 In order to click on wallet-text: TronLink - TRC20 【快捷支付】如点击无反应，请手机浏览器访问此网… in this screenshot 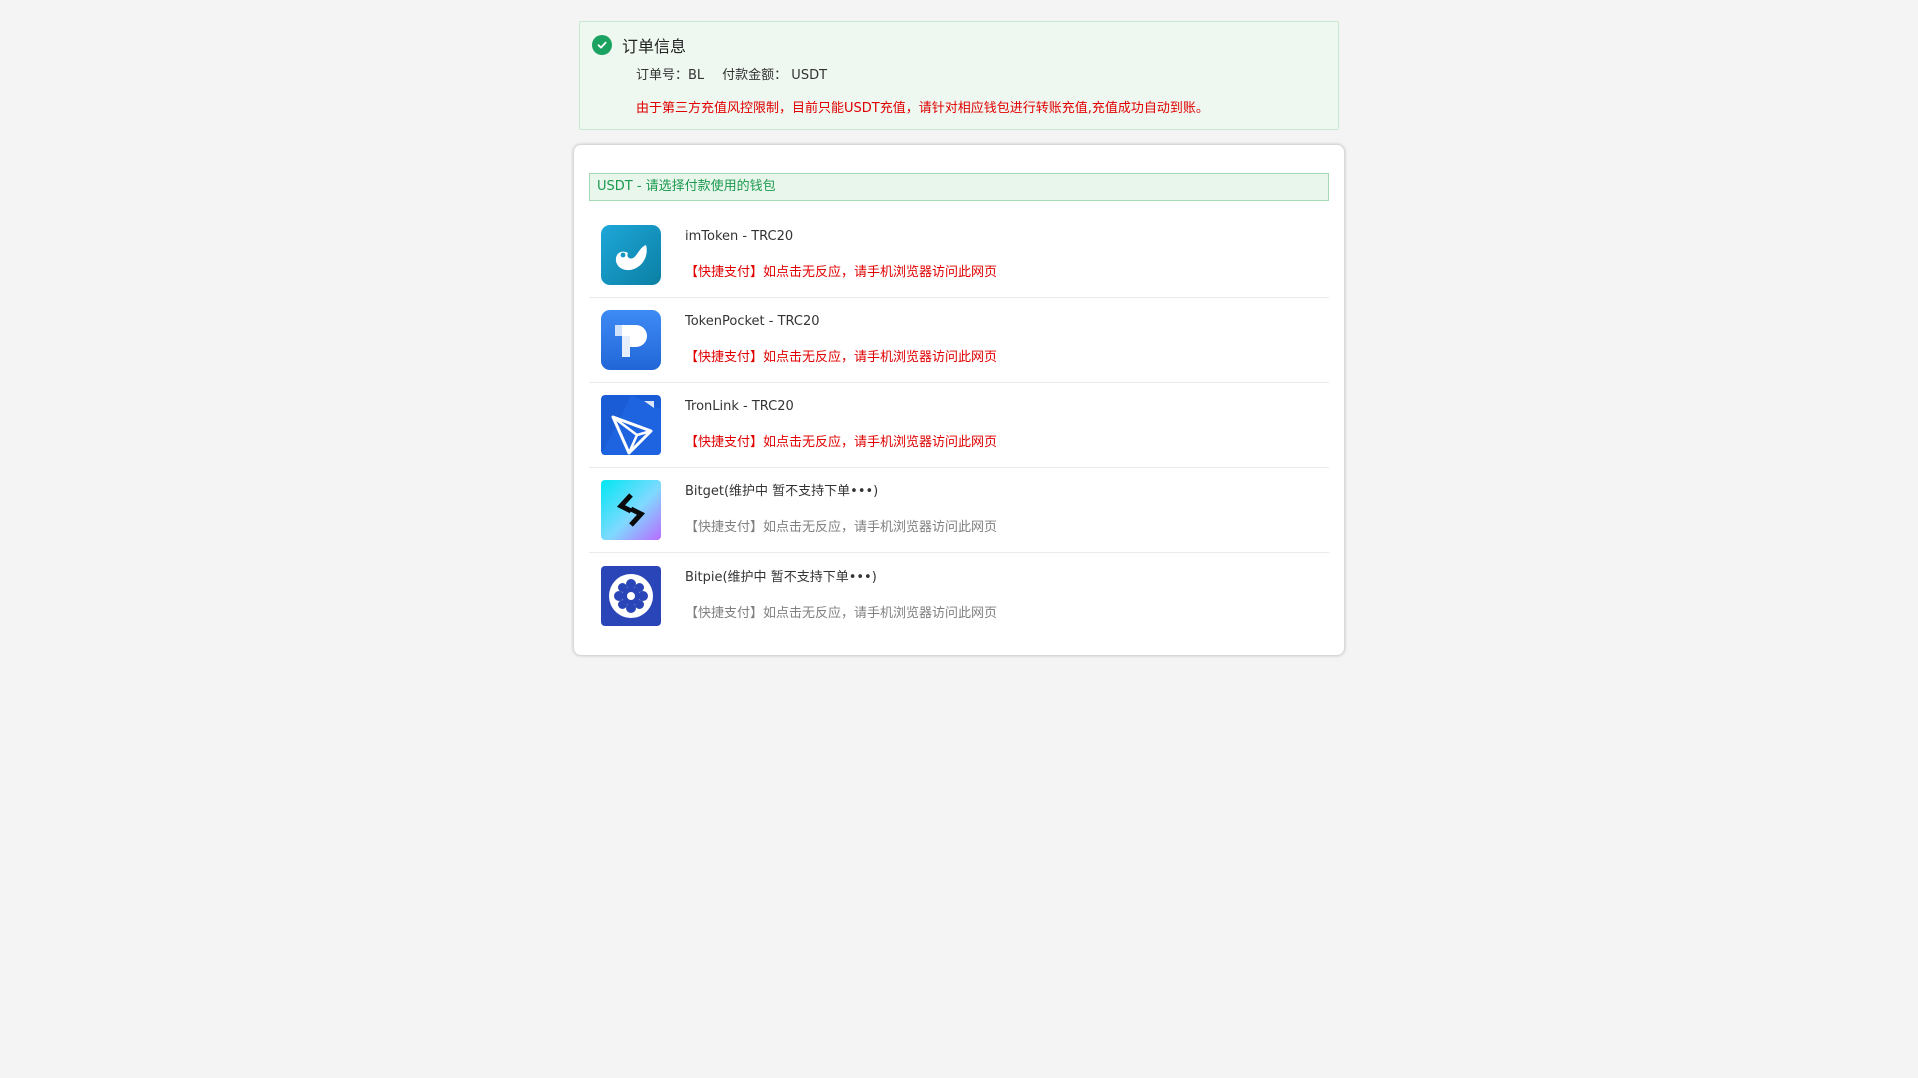, I will do `click(841, 425)`.